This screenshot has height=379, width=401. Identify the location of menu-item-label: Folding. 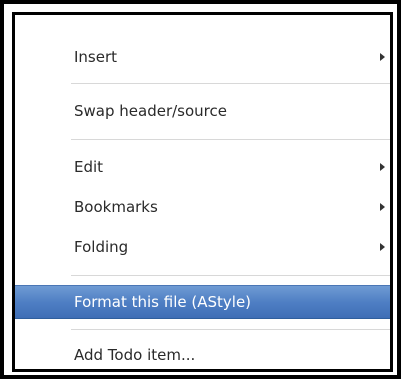
(101, 247).